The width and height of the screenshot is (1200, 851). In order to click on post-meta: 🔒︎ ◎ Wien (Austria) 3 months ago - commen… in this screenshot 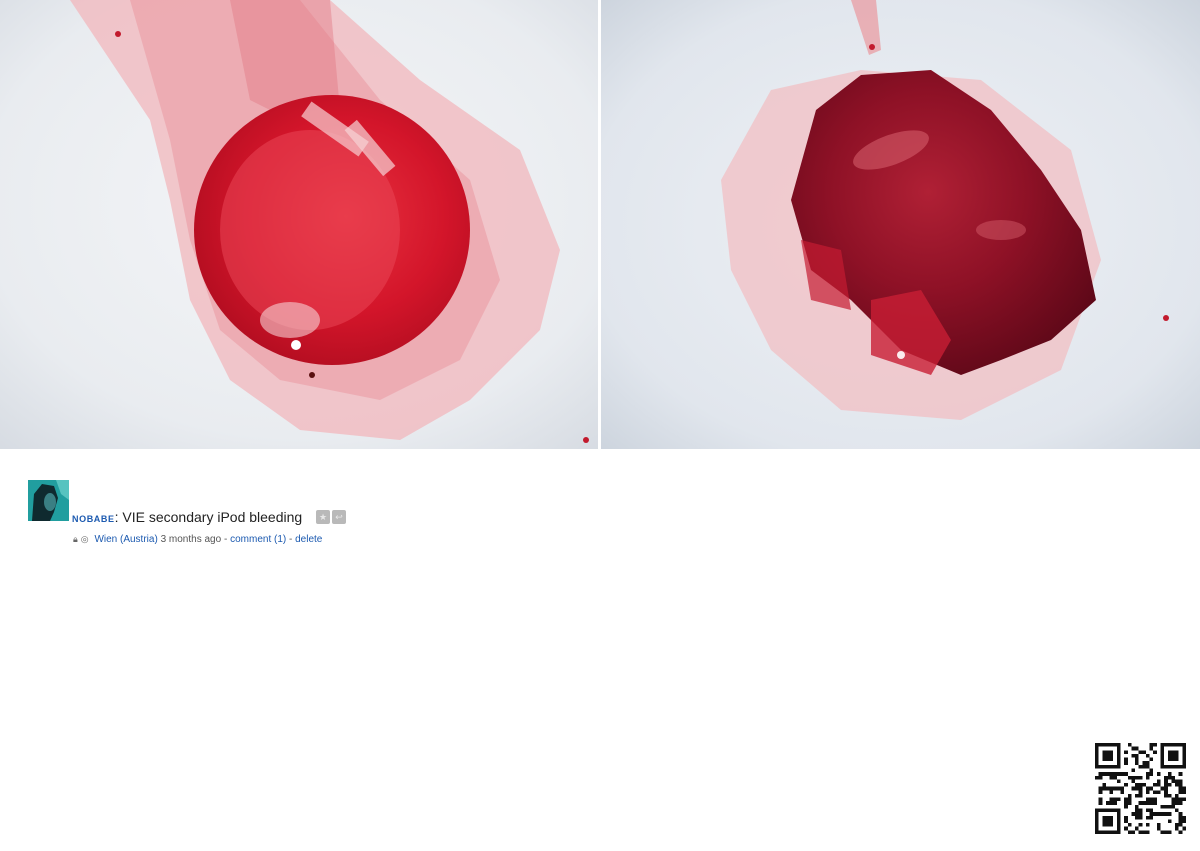, I will do `click(197, 539)`.